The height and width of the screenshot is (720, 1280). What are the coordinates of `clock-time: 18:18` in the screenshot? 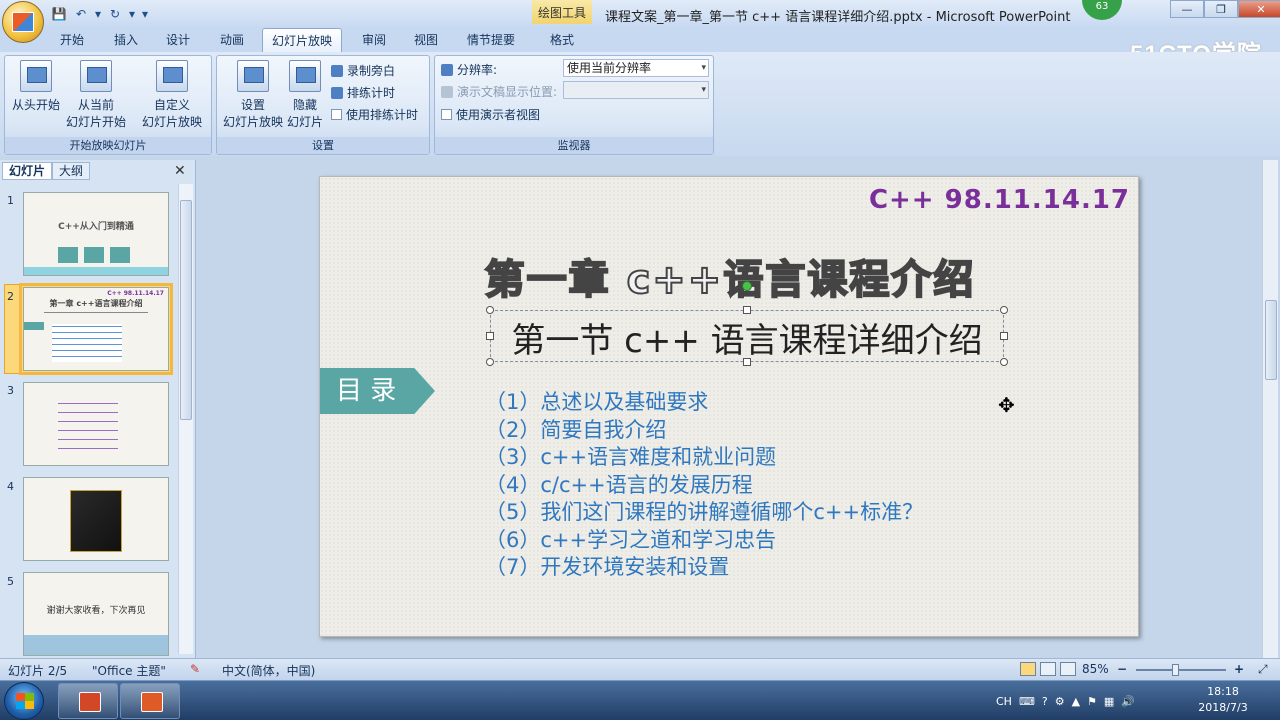 It's located at (1223, 691).